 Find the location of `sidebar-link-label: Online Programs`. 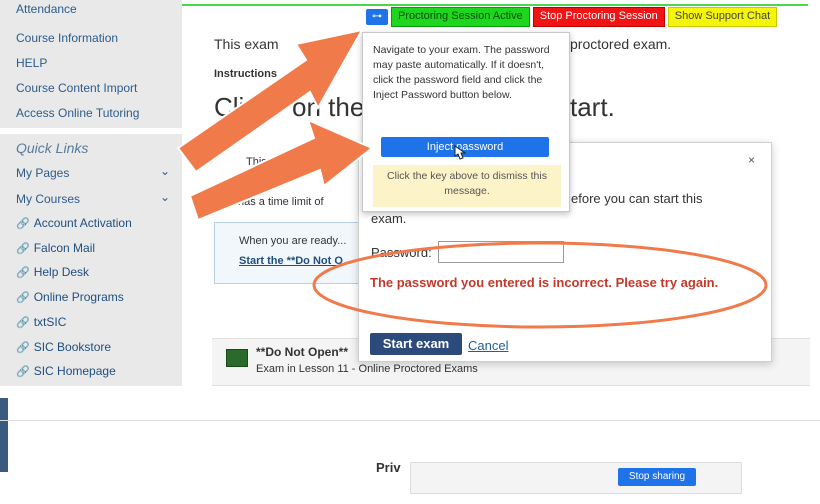

sidebar-link-label: Online Programs is located at coordinates (78, 297).